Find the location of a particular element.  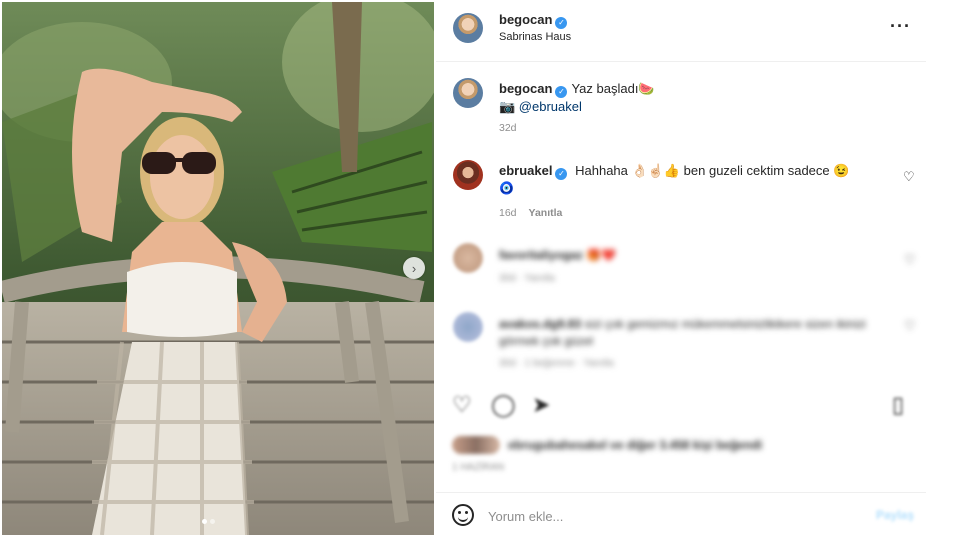

author-avatar is located at coordinates (468, 28).